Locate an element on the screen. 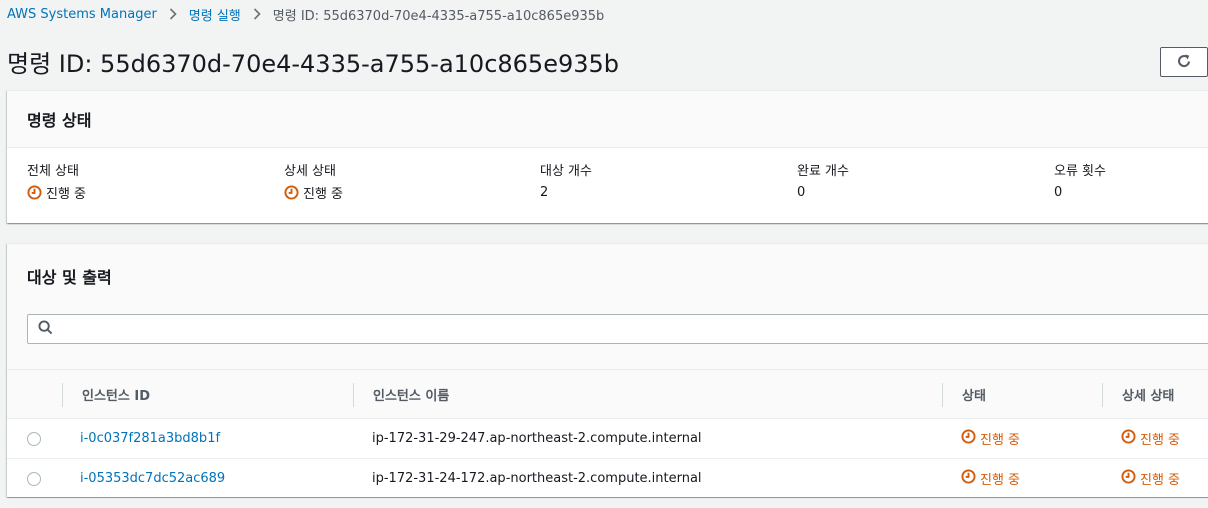  refresh-icon is located at coordinates (1184, 62).